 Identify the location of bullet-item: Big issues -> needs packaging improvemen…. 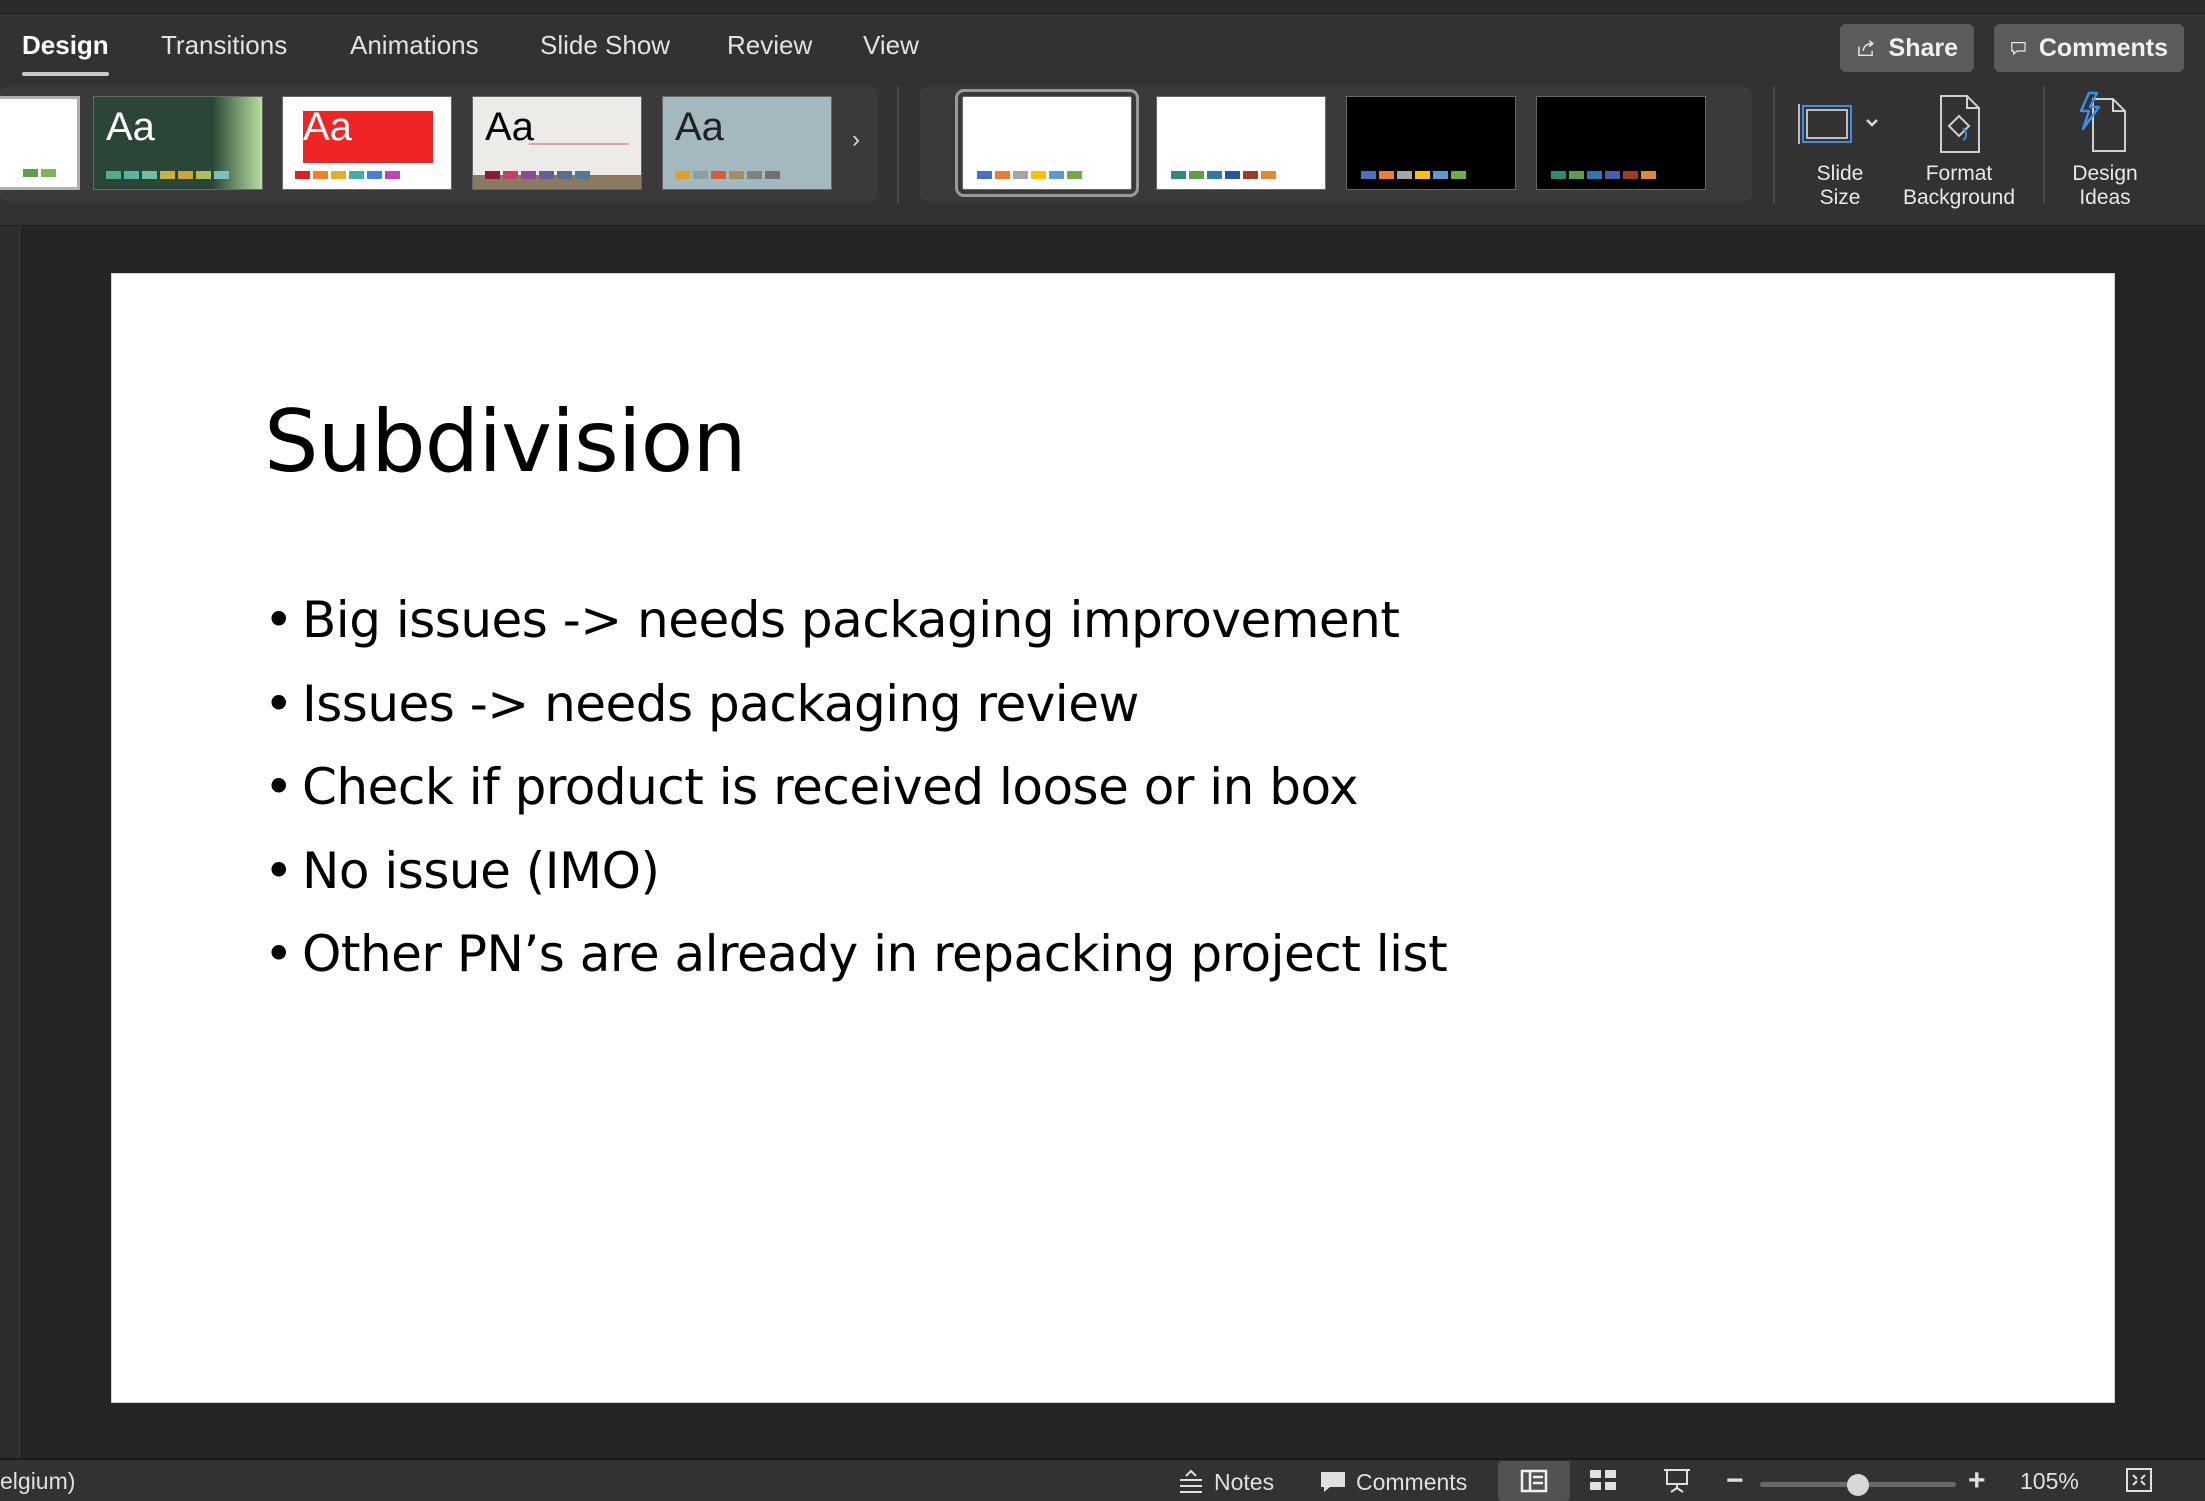
(855, 621).